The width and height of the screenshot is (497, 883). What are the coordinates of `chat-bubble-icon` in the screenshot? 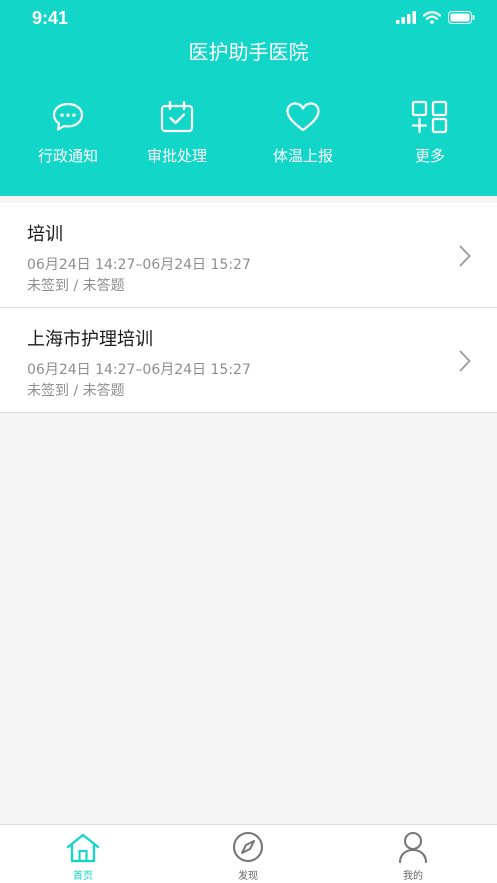 It's located at (68, 116).